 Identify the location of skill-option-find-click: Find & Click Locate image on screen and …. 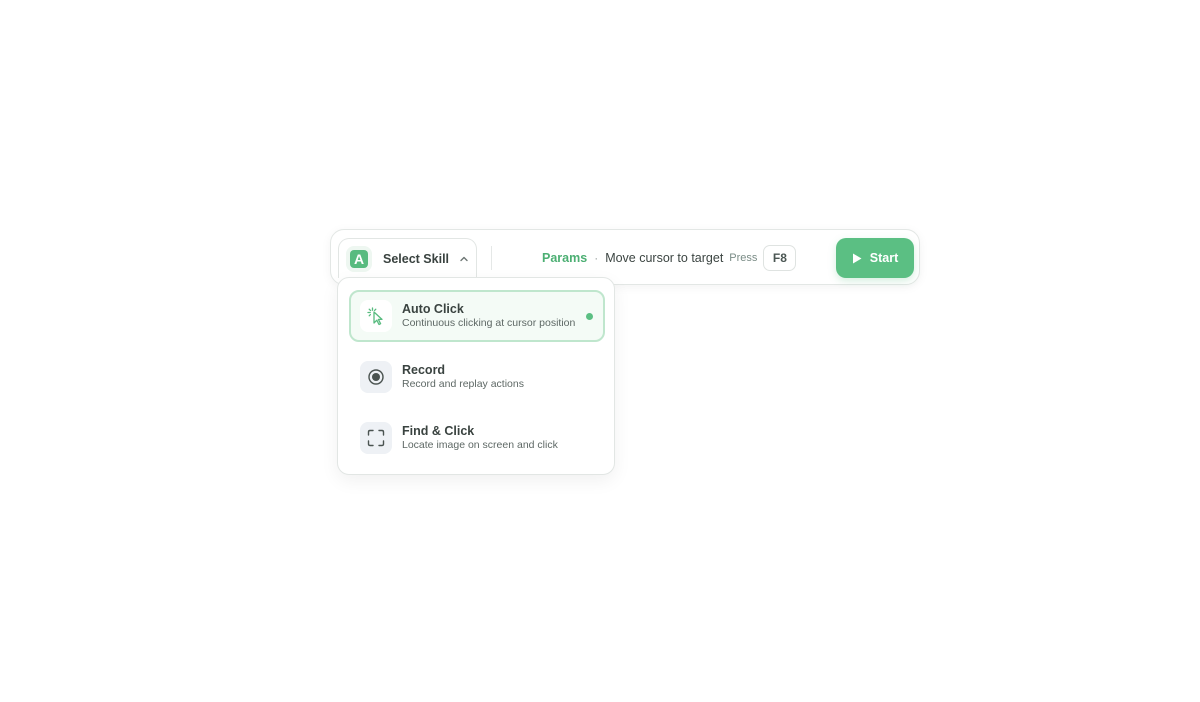
(477, 438).